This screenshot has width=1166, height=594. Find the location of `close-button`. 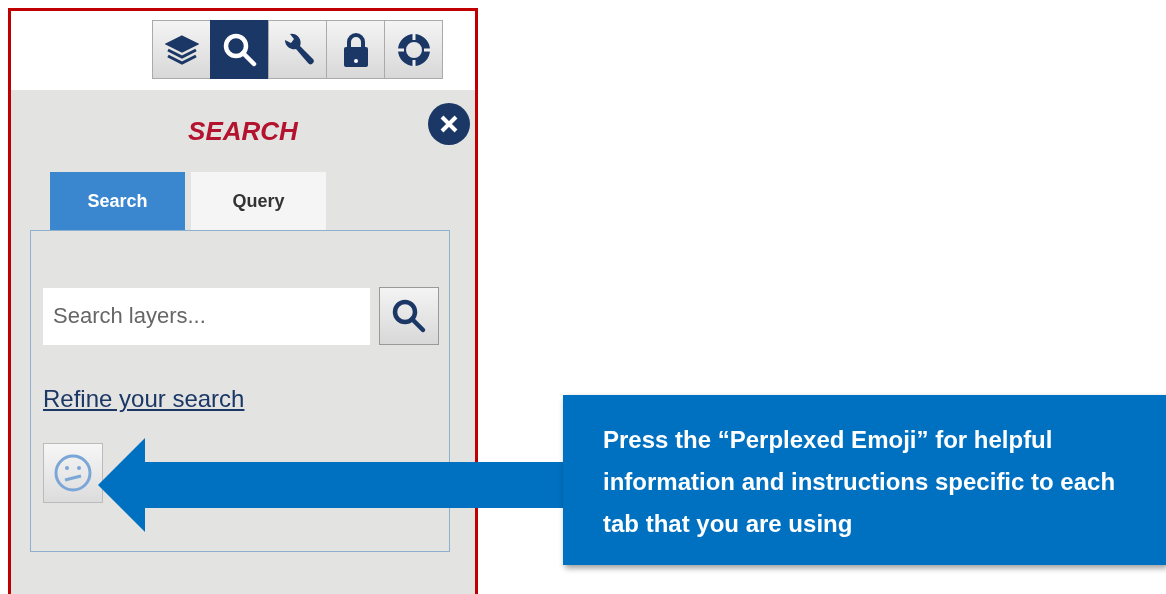

close-button is located at coordinates (449, 124).